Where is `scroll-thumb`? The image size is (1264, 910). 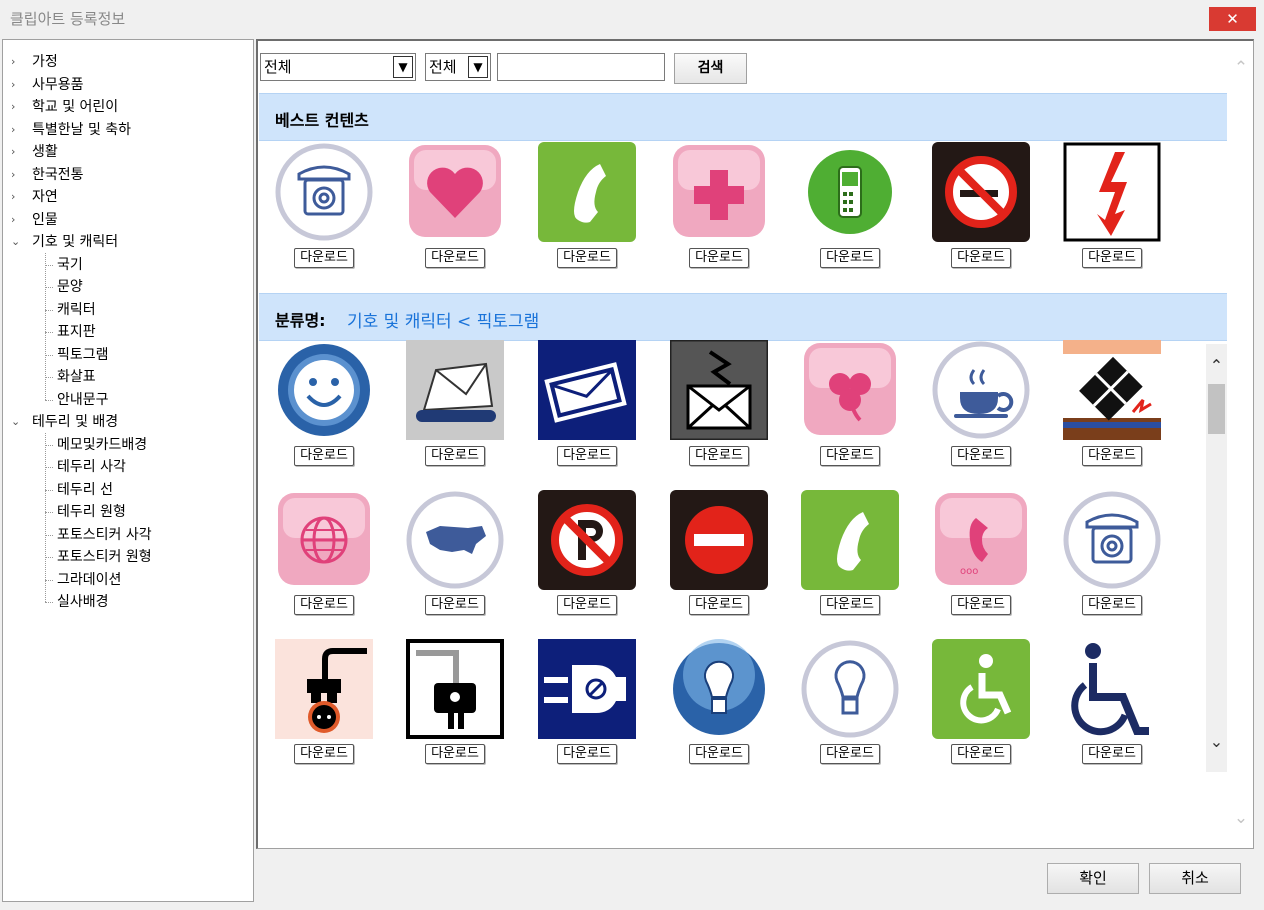 scroll-thumb is located at coordinates (1216, 409).